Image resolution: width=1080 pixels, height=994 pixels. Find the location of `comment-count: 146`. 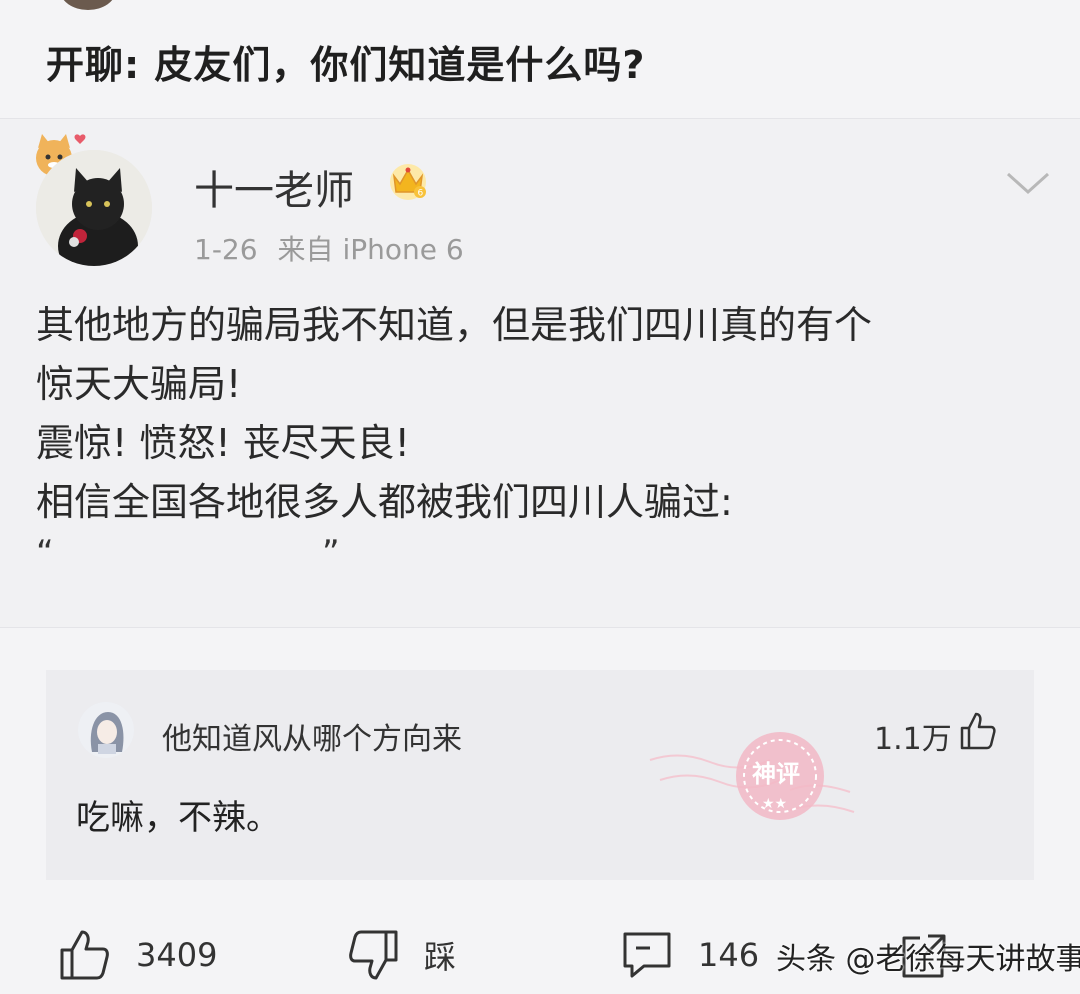

comment-count: 146 is located at coordinates (729, 955).